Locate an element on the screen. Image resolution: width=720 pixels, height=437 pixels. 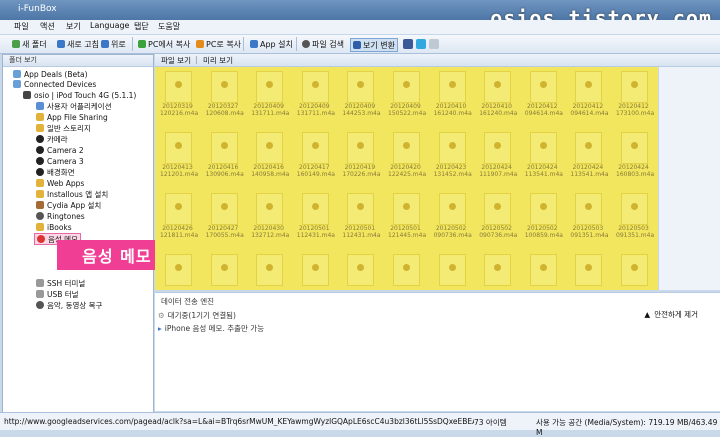
file-item: 20120420 122425.m4a is located at coordinates (407, 155).